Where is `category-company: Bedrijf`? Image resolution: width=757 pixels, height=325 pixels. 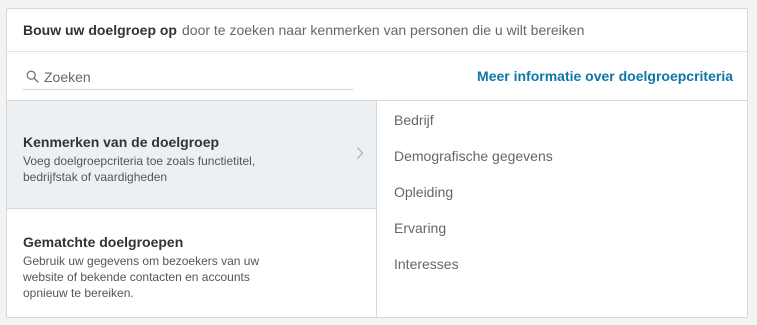
category-company: Bedrijf is located at coordinates (562, 123).